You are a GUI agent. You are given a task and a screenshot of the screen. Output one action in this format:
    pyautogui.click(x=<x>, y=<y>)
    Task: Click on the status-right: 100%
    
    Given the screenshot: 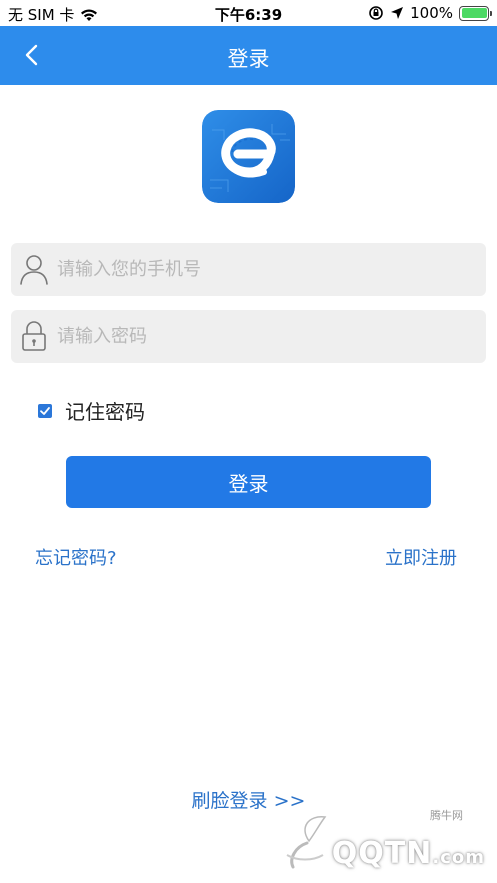 What is the action you would take?
    pyautogui.click(x=430, y=13)
    